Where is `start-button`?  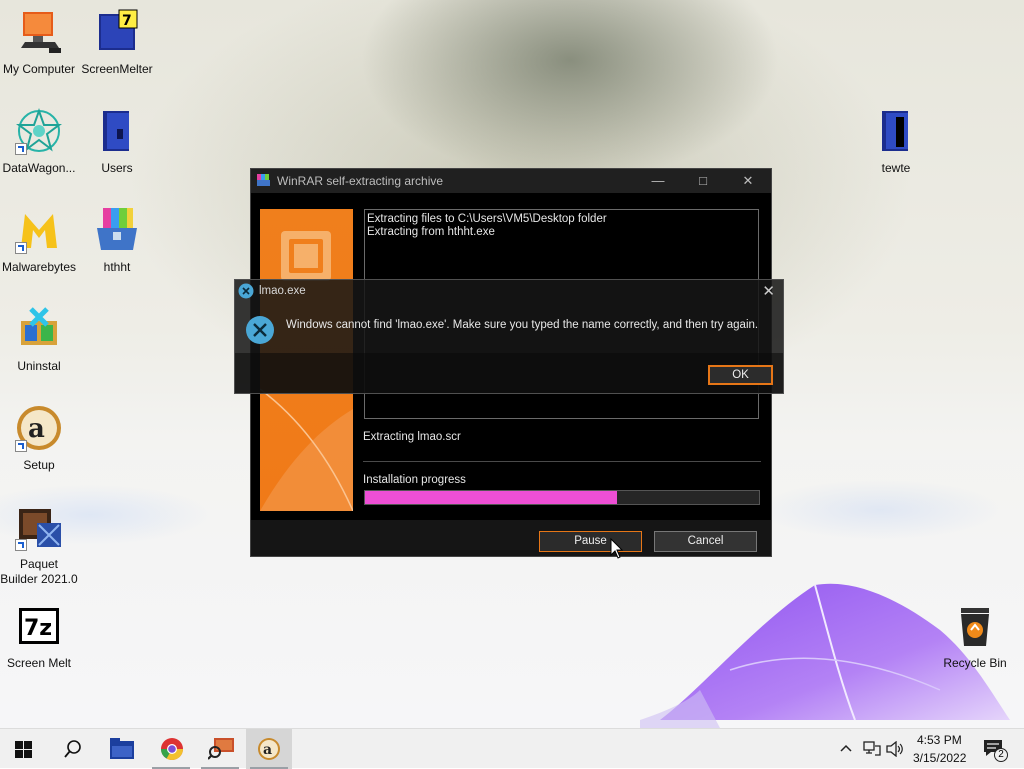
start-button is located at coordinates (23, 749).